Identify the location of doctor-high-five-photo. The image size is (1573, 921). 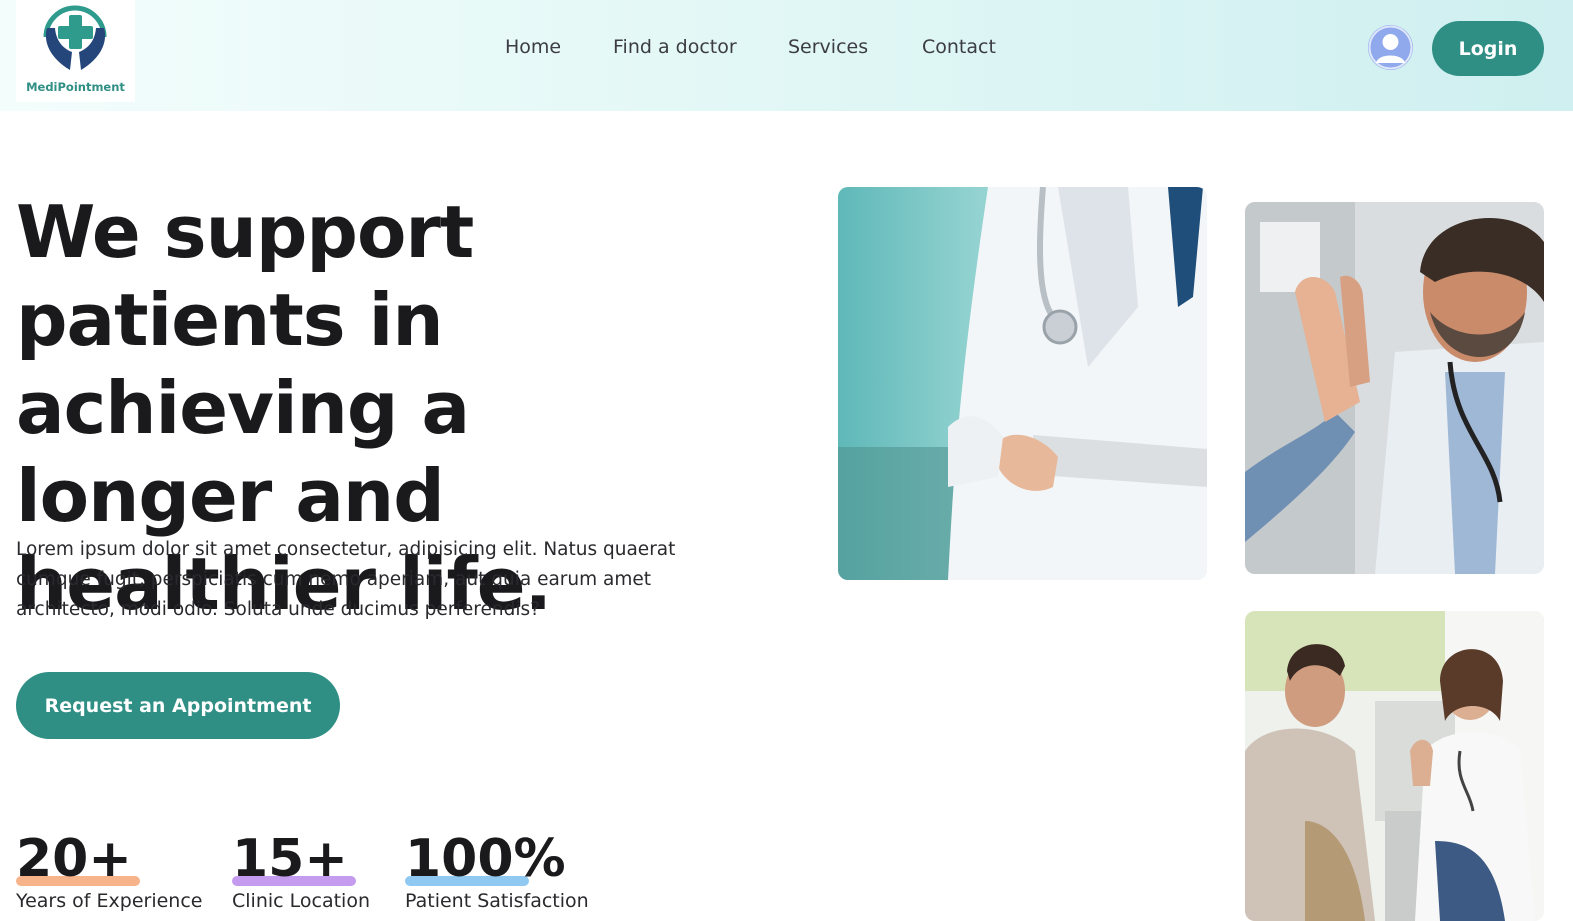
(1394, 388).